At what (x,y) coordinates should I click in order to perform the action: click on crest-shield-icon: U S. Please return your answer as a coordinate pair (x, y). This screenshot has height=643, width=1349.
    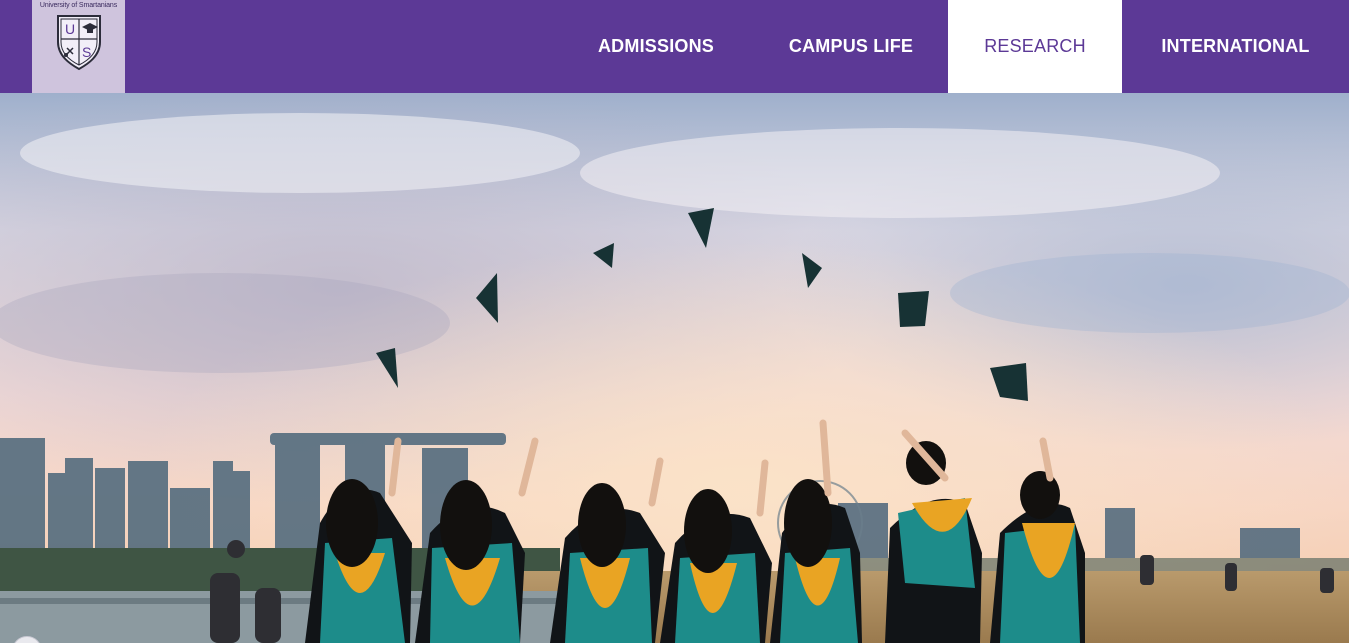
    Looking at the image, I should click on (79, 43).